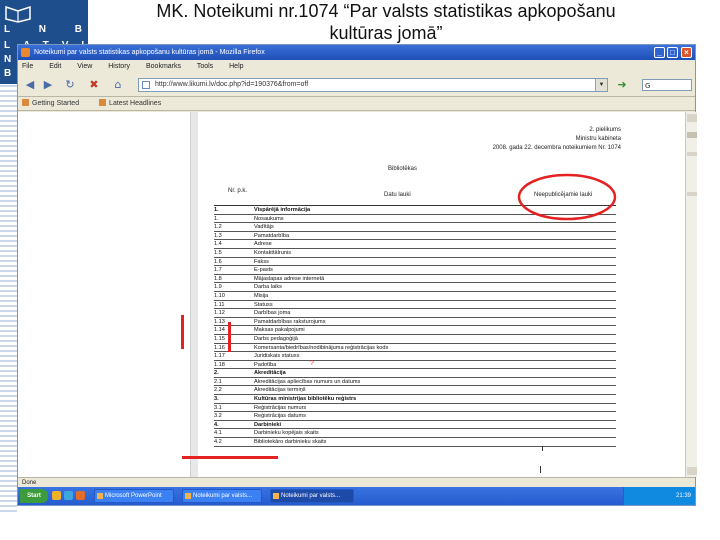 The width and height of the screenshot is (720, 540). What do you see at coordinates (230, 457) in the screenshot?
I see `annotation-underline` at bounding box center [230, 457].